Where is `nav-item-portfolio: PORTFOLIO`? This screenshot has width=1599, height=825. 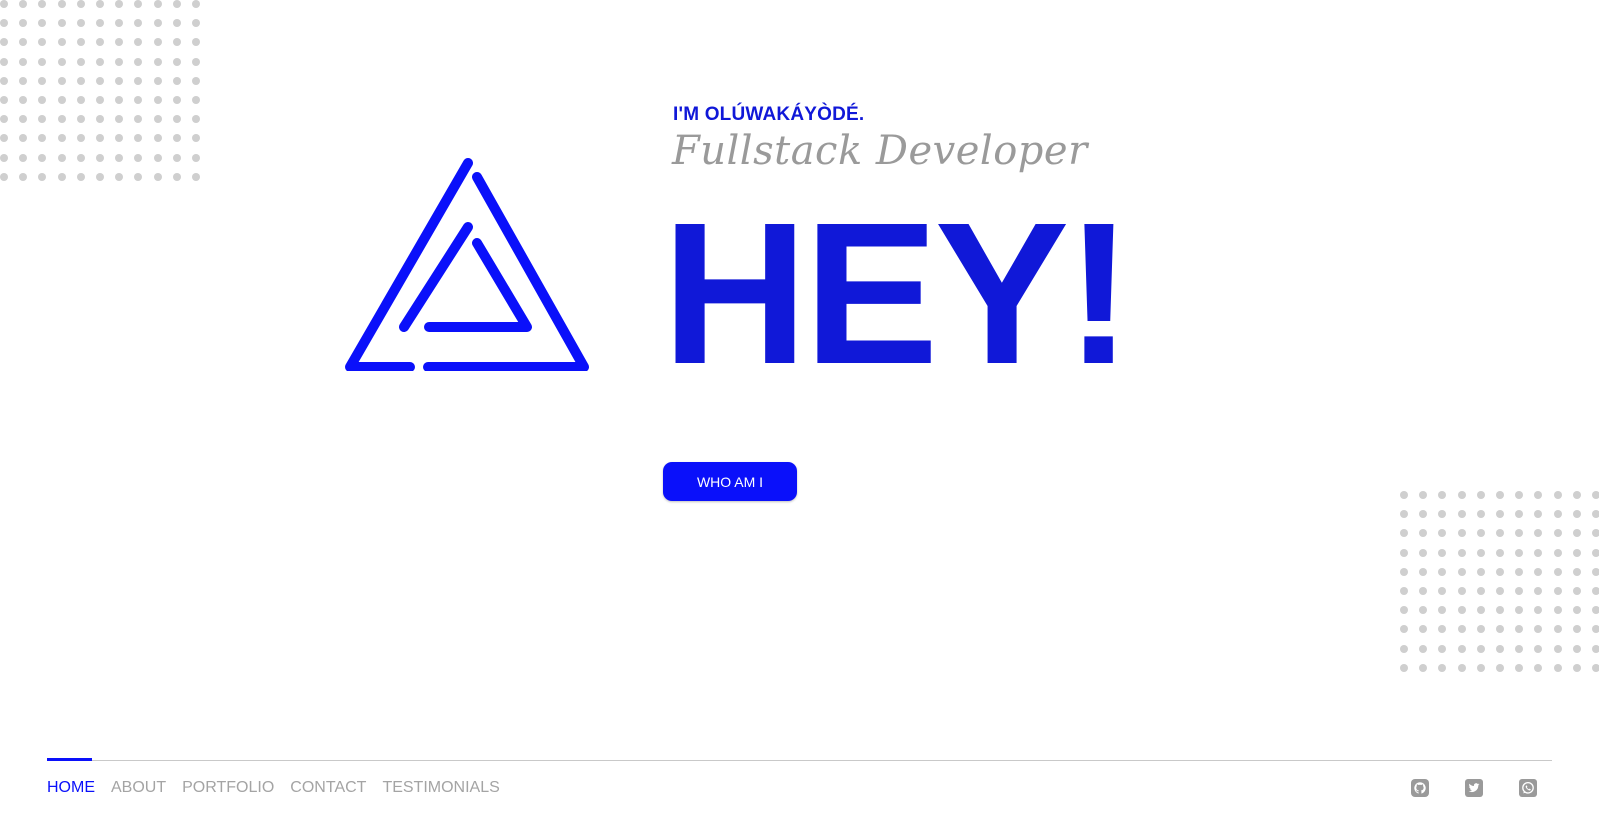
nav-item-portfolio: PORTFOLIO is located at coordinates (228, 788).